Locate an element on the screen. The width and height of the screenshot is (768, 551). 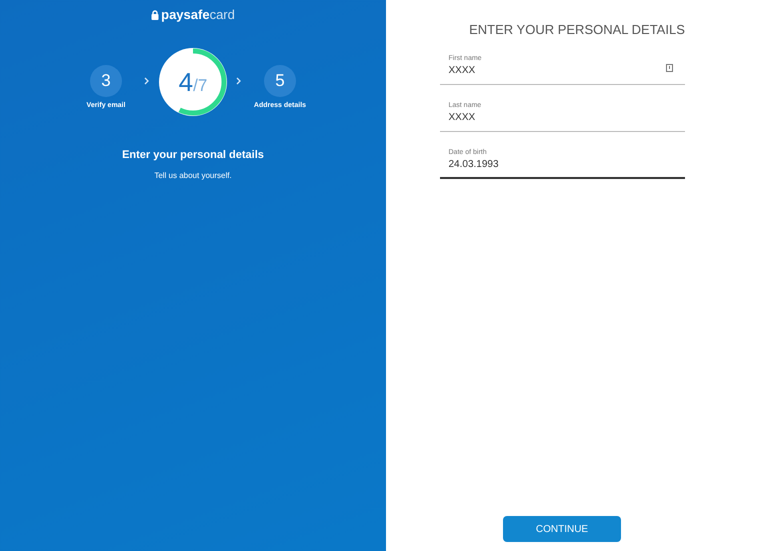
continue-button: CONTINUE is located at coordinates (562, 529).